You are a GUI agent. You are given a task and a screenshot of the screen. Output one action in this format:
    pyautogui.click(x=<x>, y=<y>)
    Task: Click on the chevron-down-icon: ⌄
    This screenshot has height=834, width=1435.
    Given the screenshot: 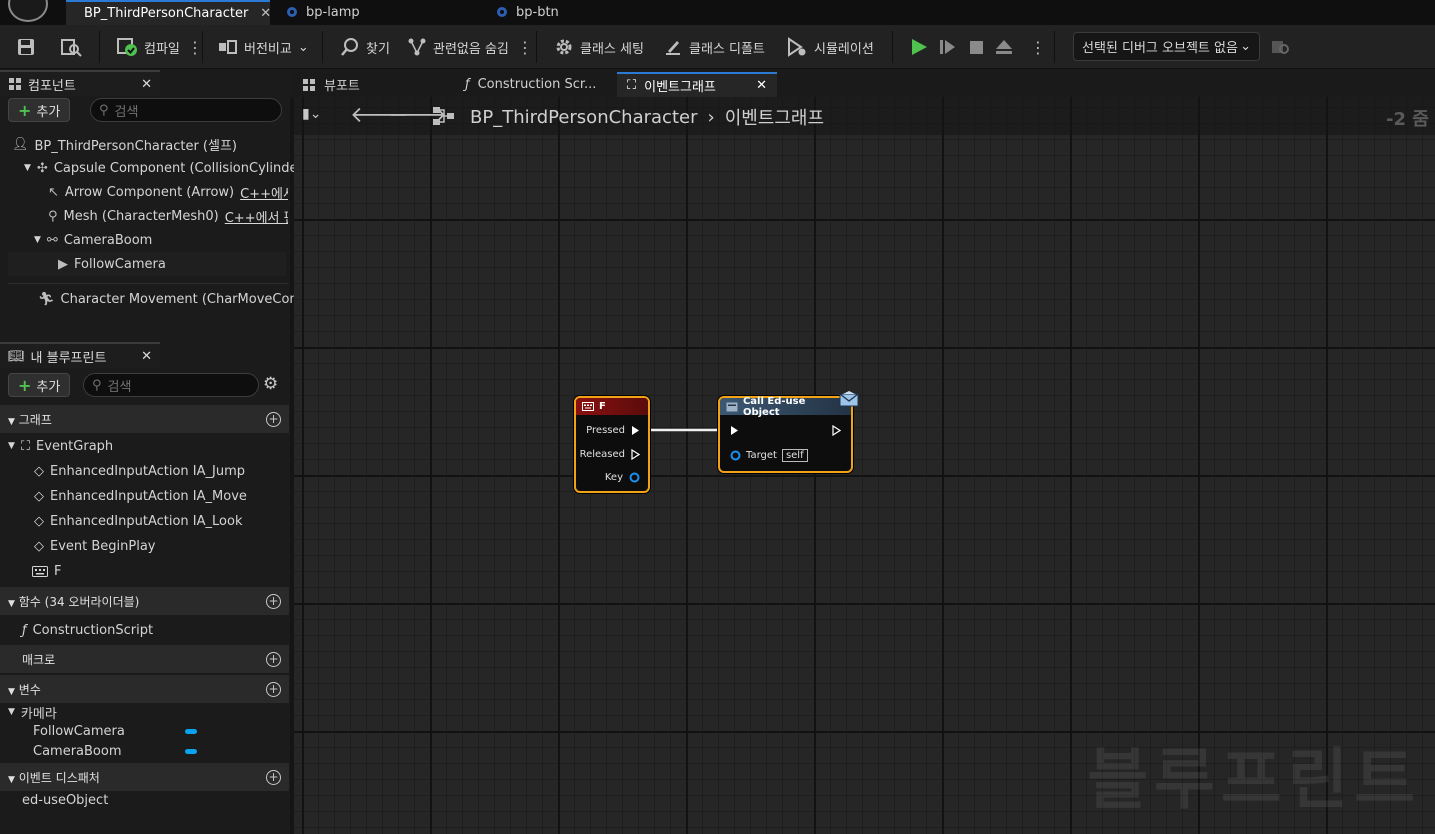 What is the action you would take?
    pyautogui.click(x=1245, y=46)
    